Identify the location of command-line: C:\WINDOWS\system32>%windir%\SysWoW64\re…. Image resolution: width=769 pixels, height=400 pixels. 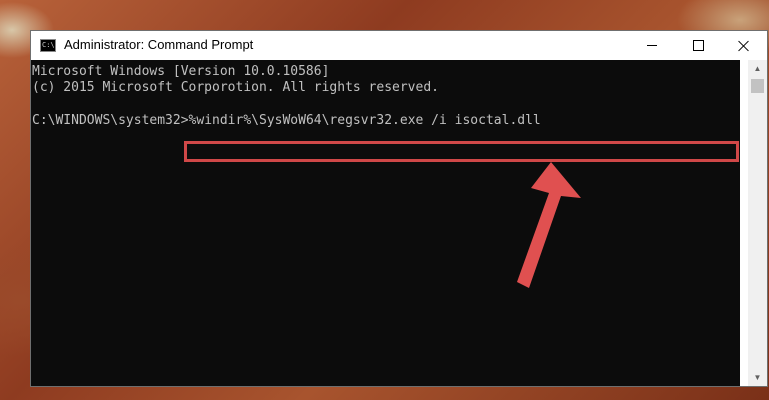
(286, 121).